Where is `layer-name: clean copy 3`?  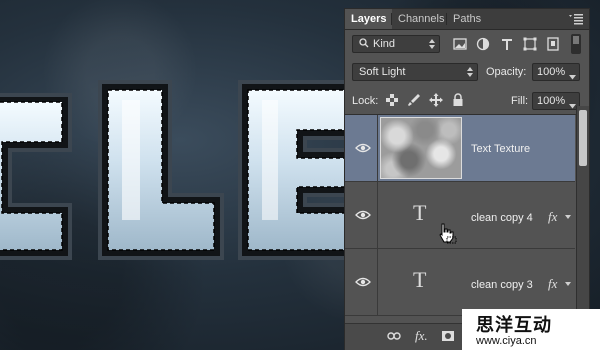
layer-name: clean copy 3 is located at coordinates (502, 285).